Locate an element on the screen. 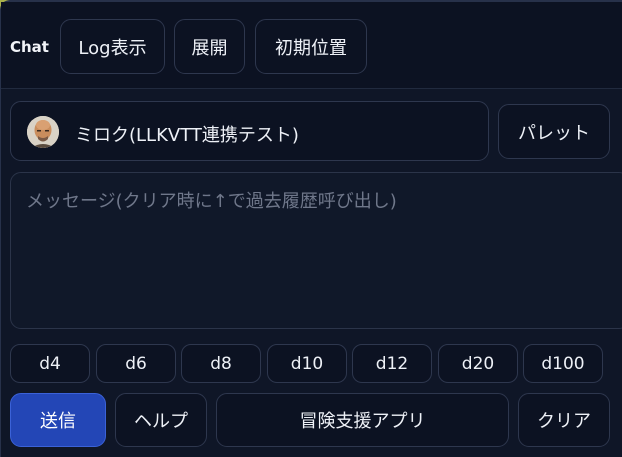  dice-d20-button: d20 is located at coordinates (478, 363).